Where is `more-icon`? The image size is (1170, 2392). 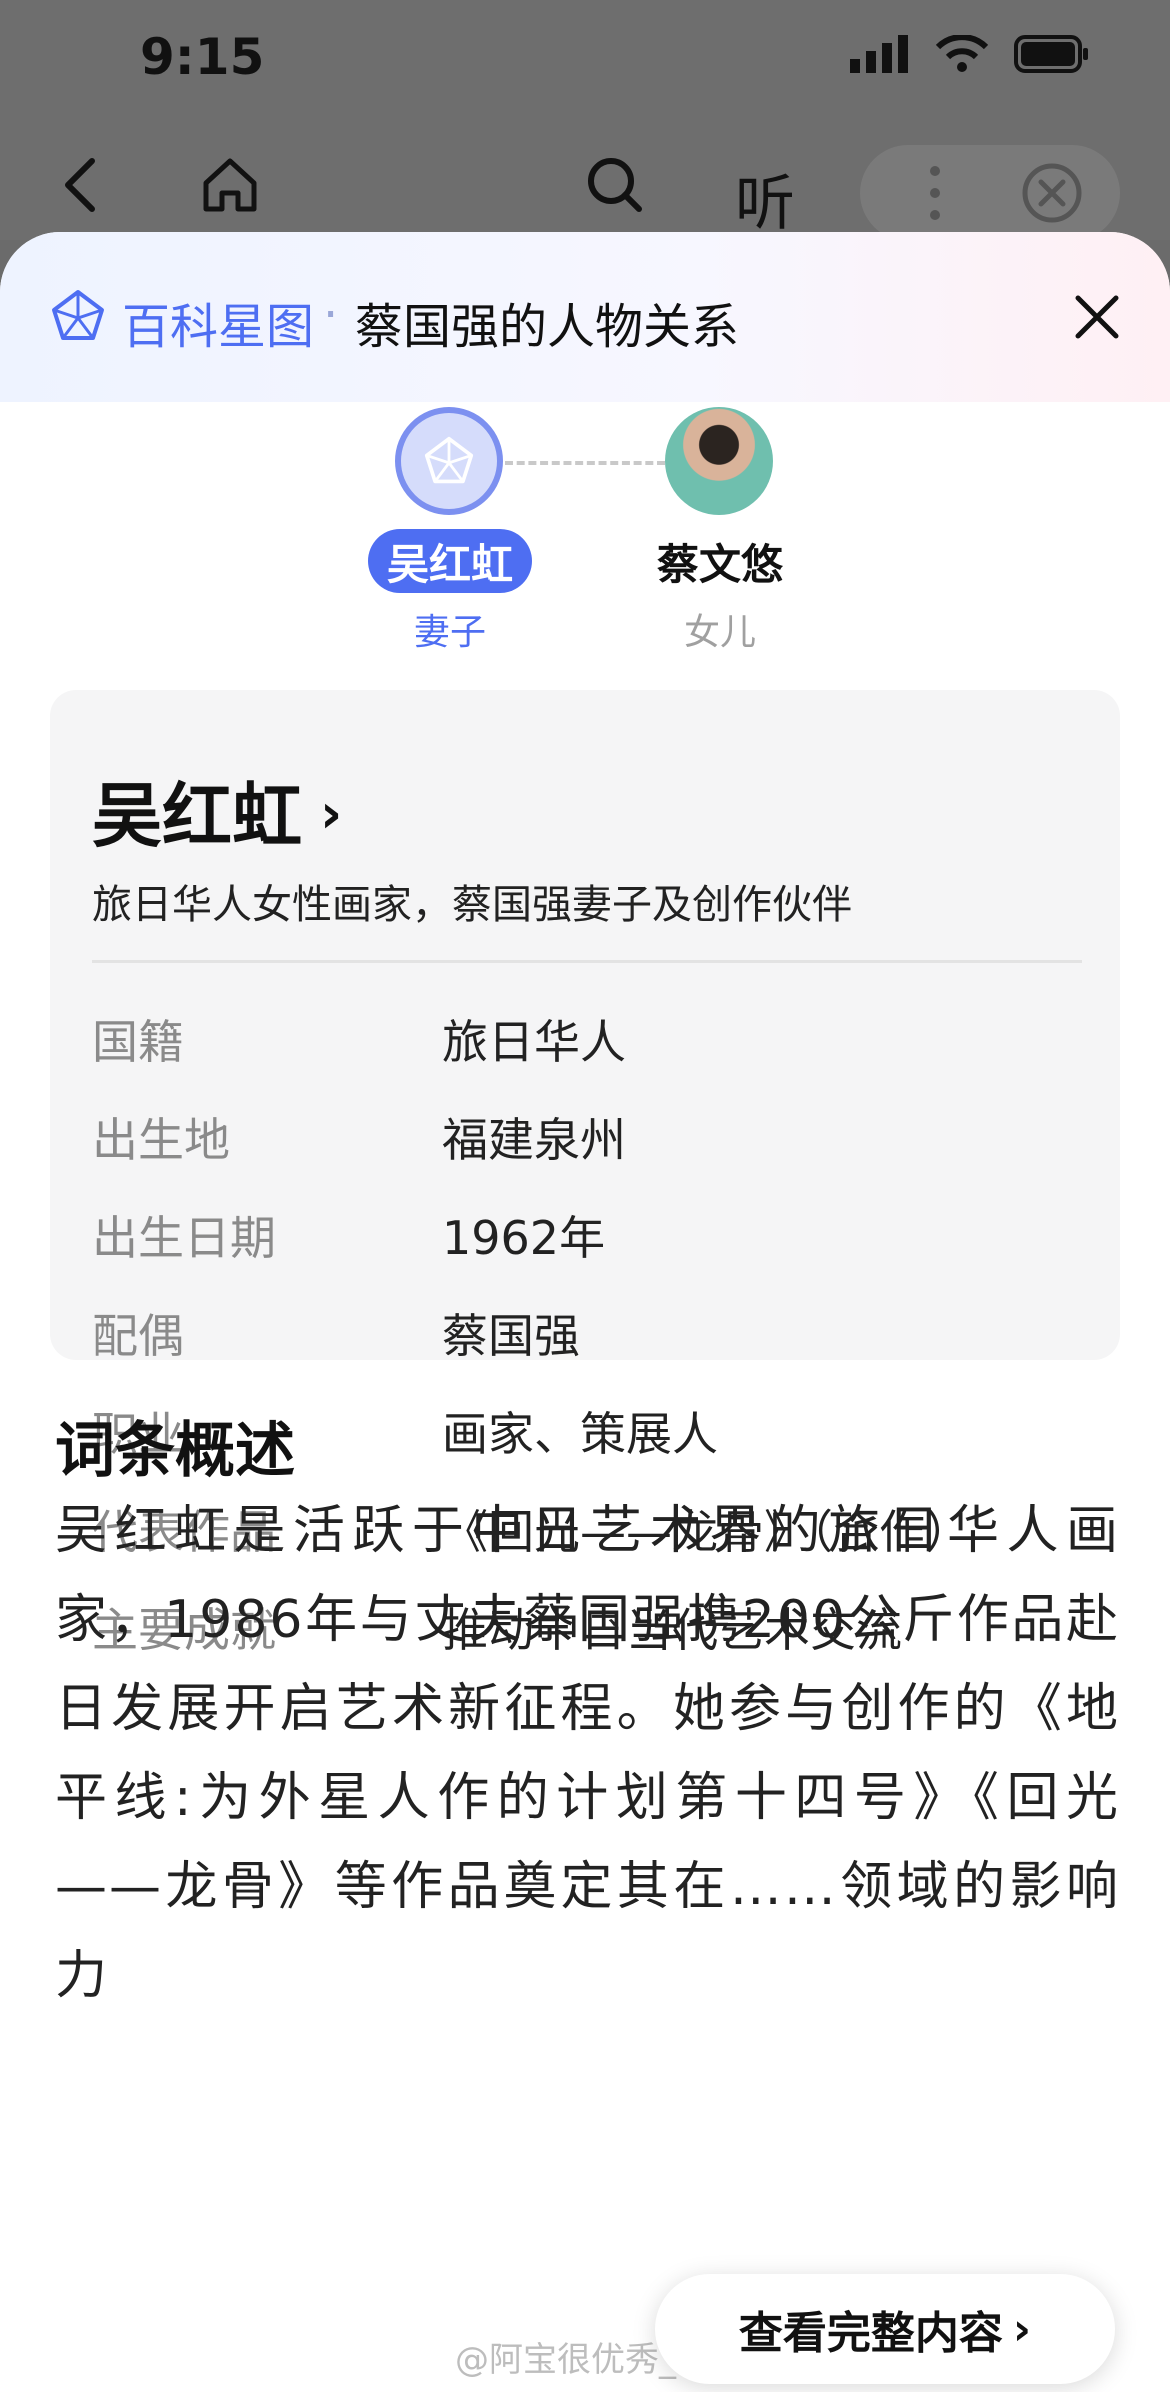
more-icon is located at coordinates (935, 193).